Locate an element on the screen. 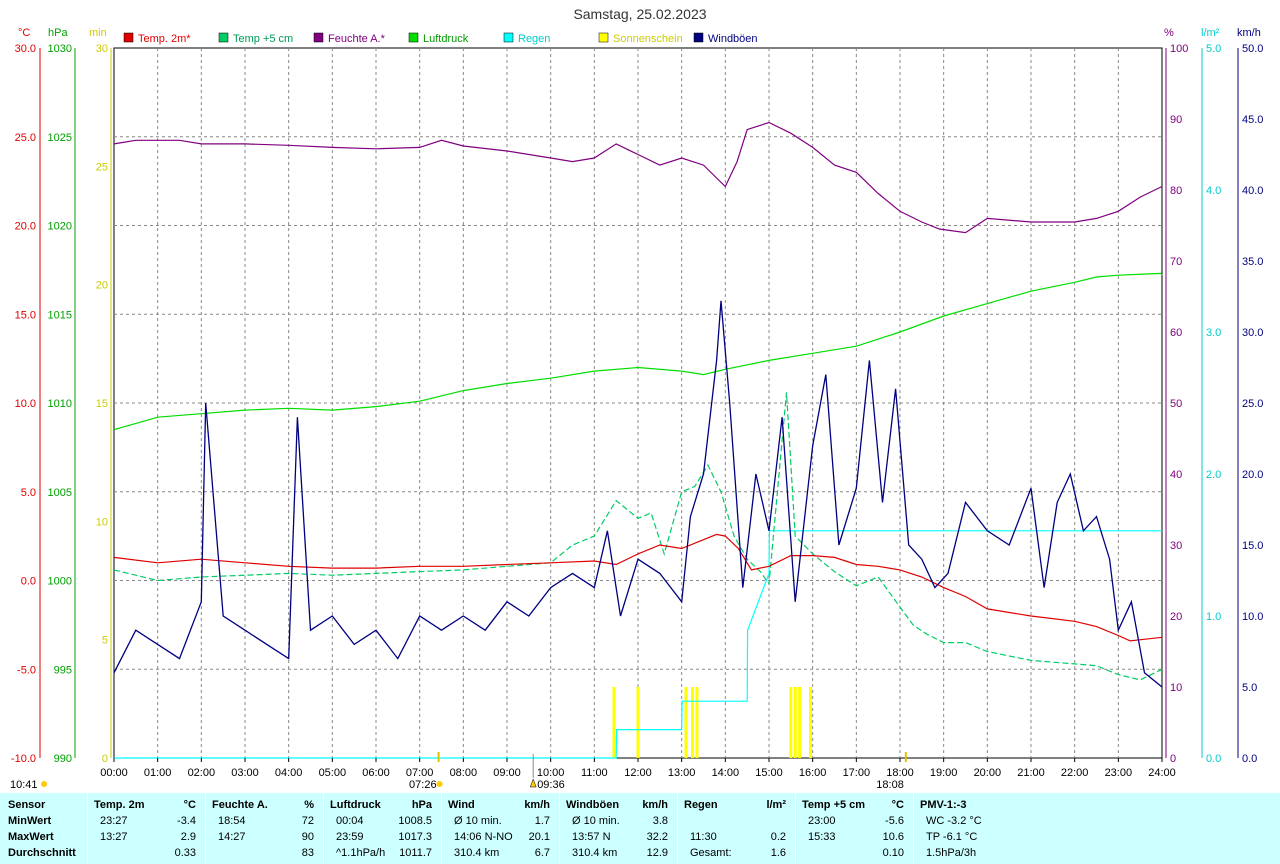 The width and height of the screenshot is (1280, 864). sun-icon is located at coordinates (439, 784).